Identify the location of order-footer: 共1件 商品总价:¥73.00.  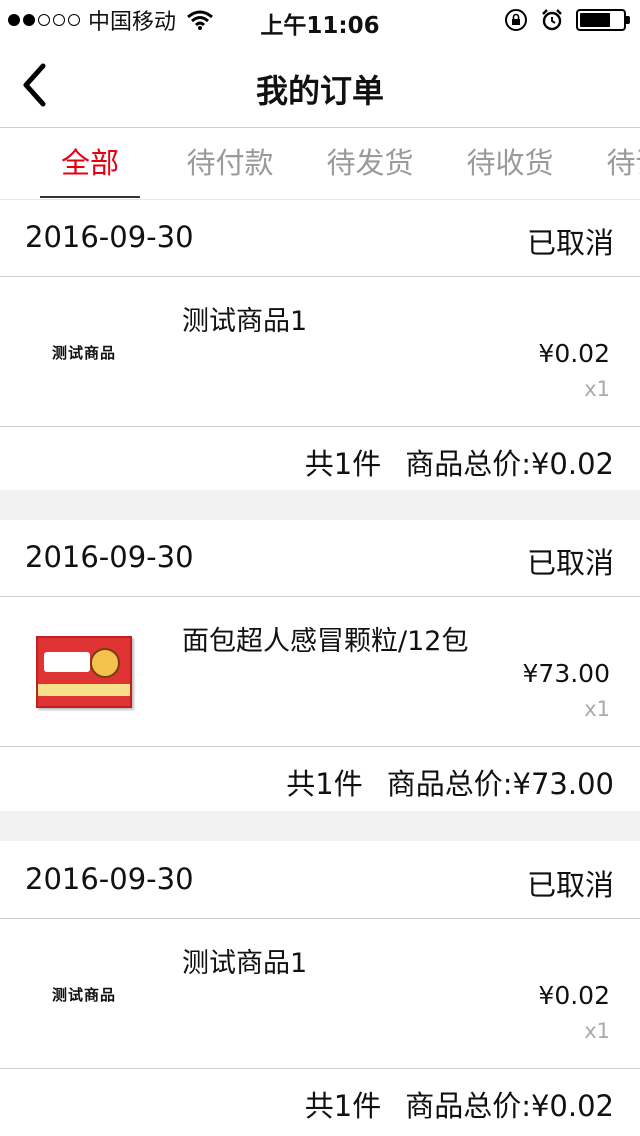
(320, 778).